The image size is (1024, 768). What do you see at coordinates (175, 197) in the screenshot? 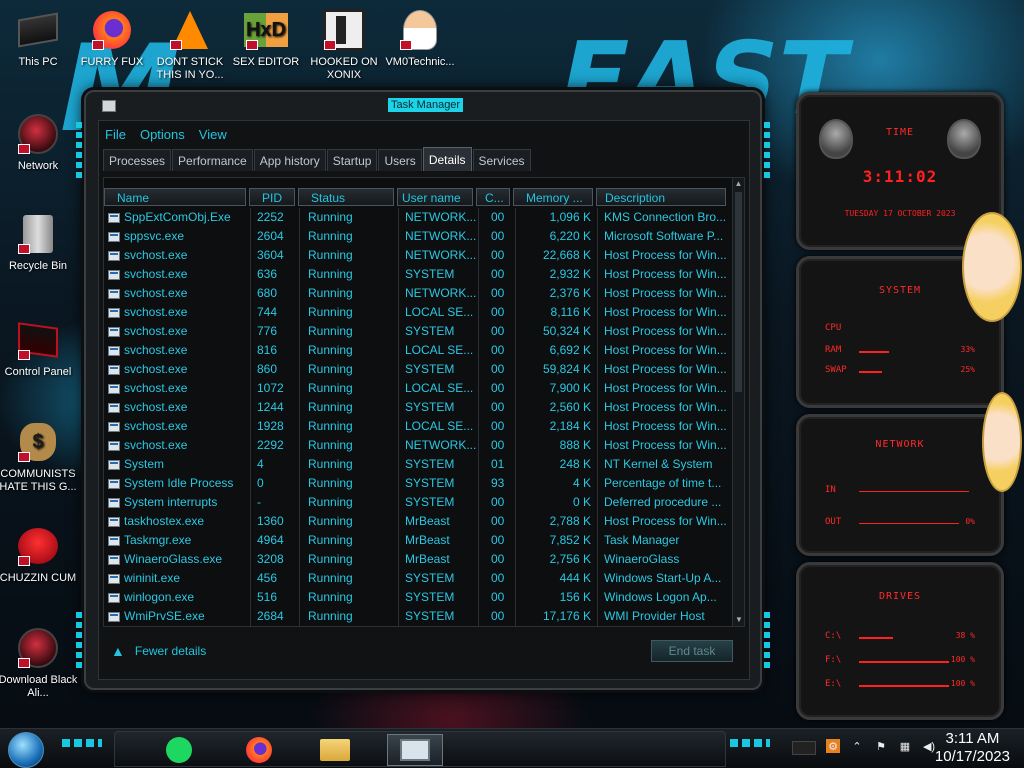
I see `column-header-name: Name` at bounding box center [175, 197].